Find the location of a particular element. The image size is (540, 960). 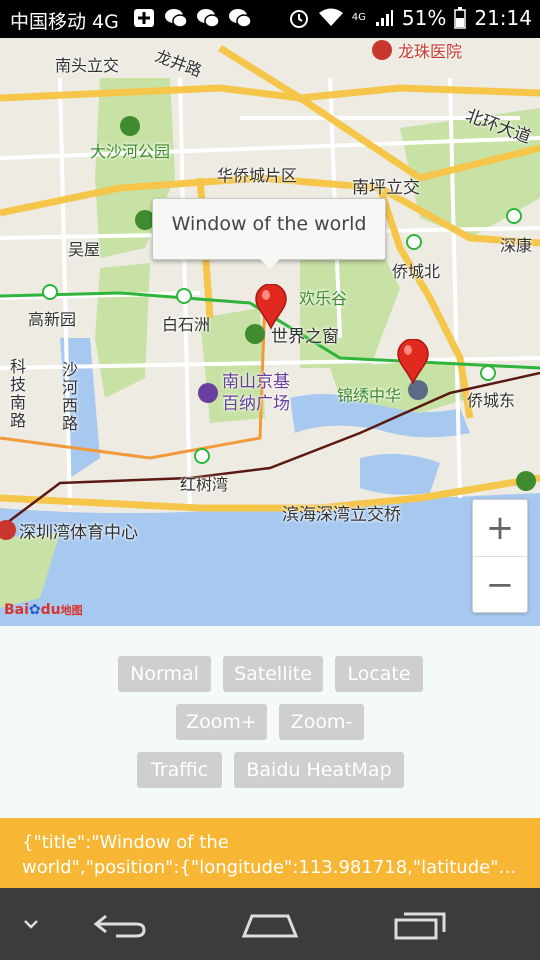

map-label: 欢乐谷 is located at coordinates (323, 298).